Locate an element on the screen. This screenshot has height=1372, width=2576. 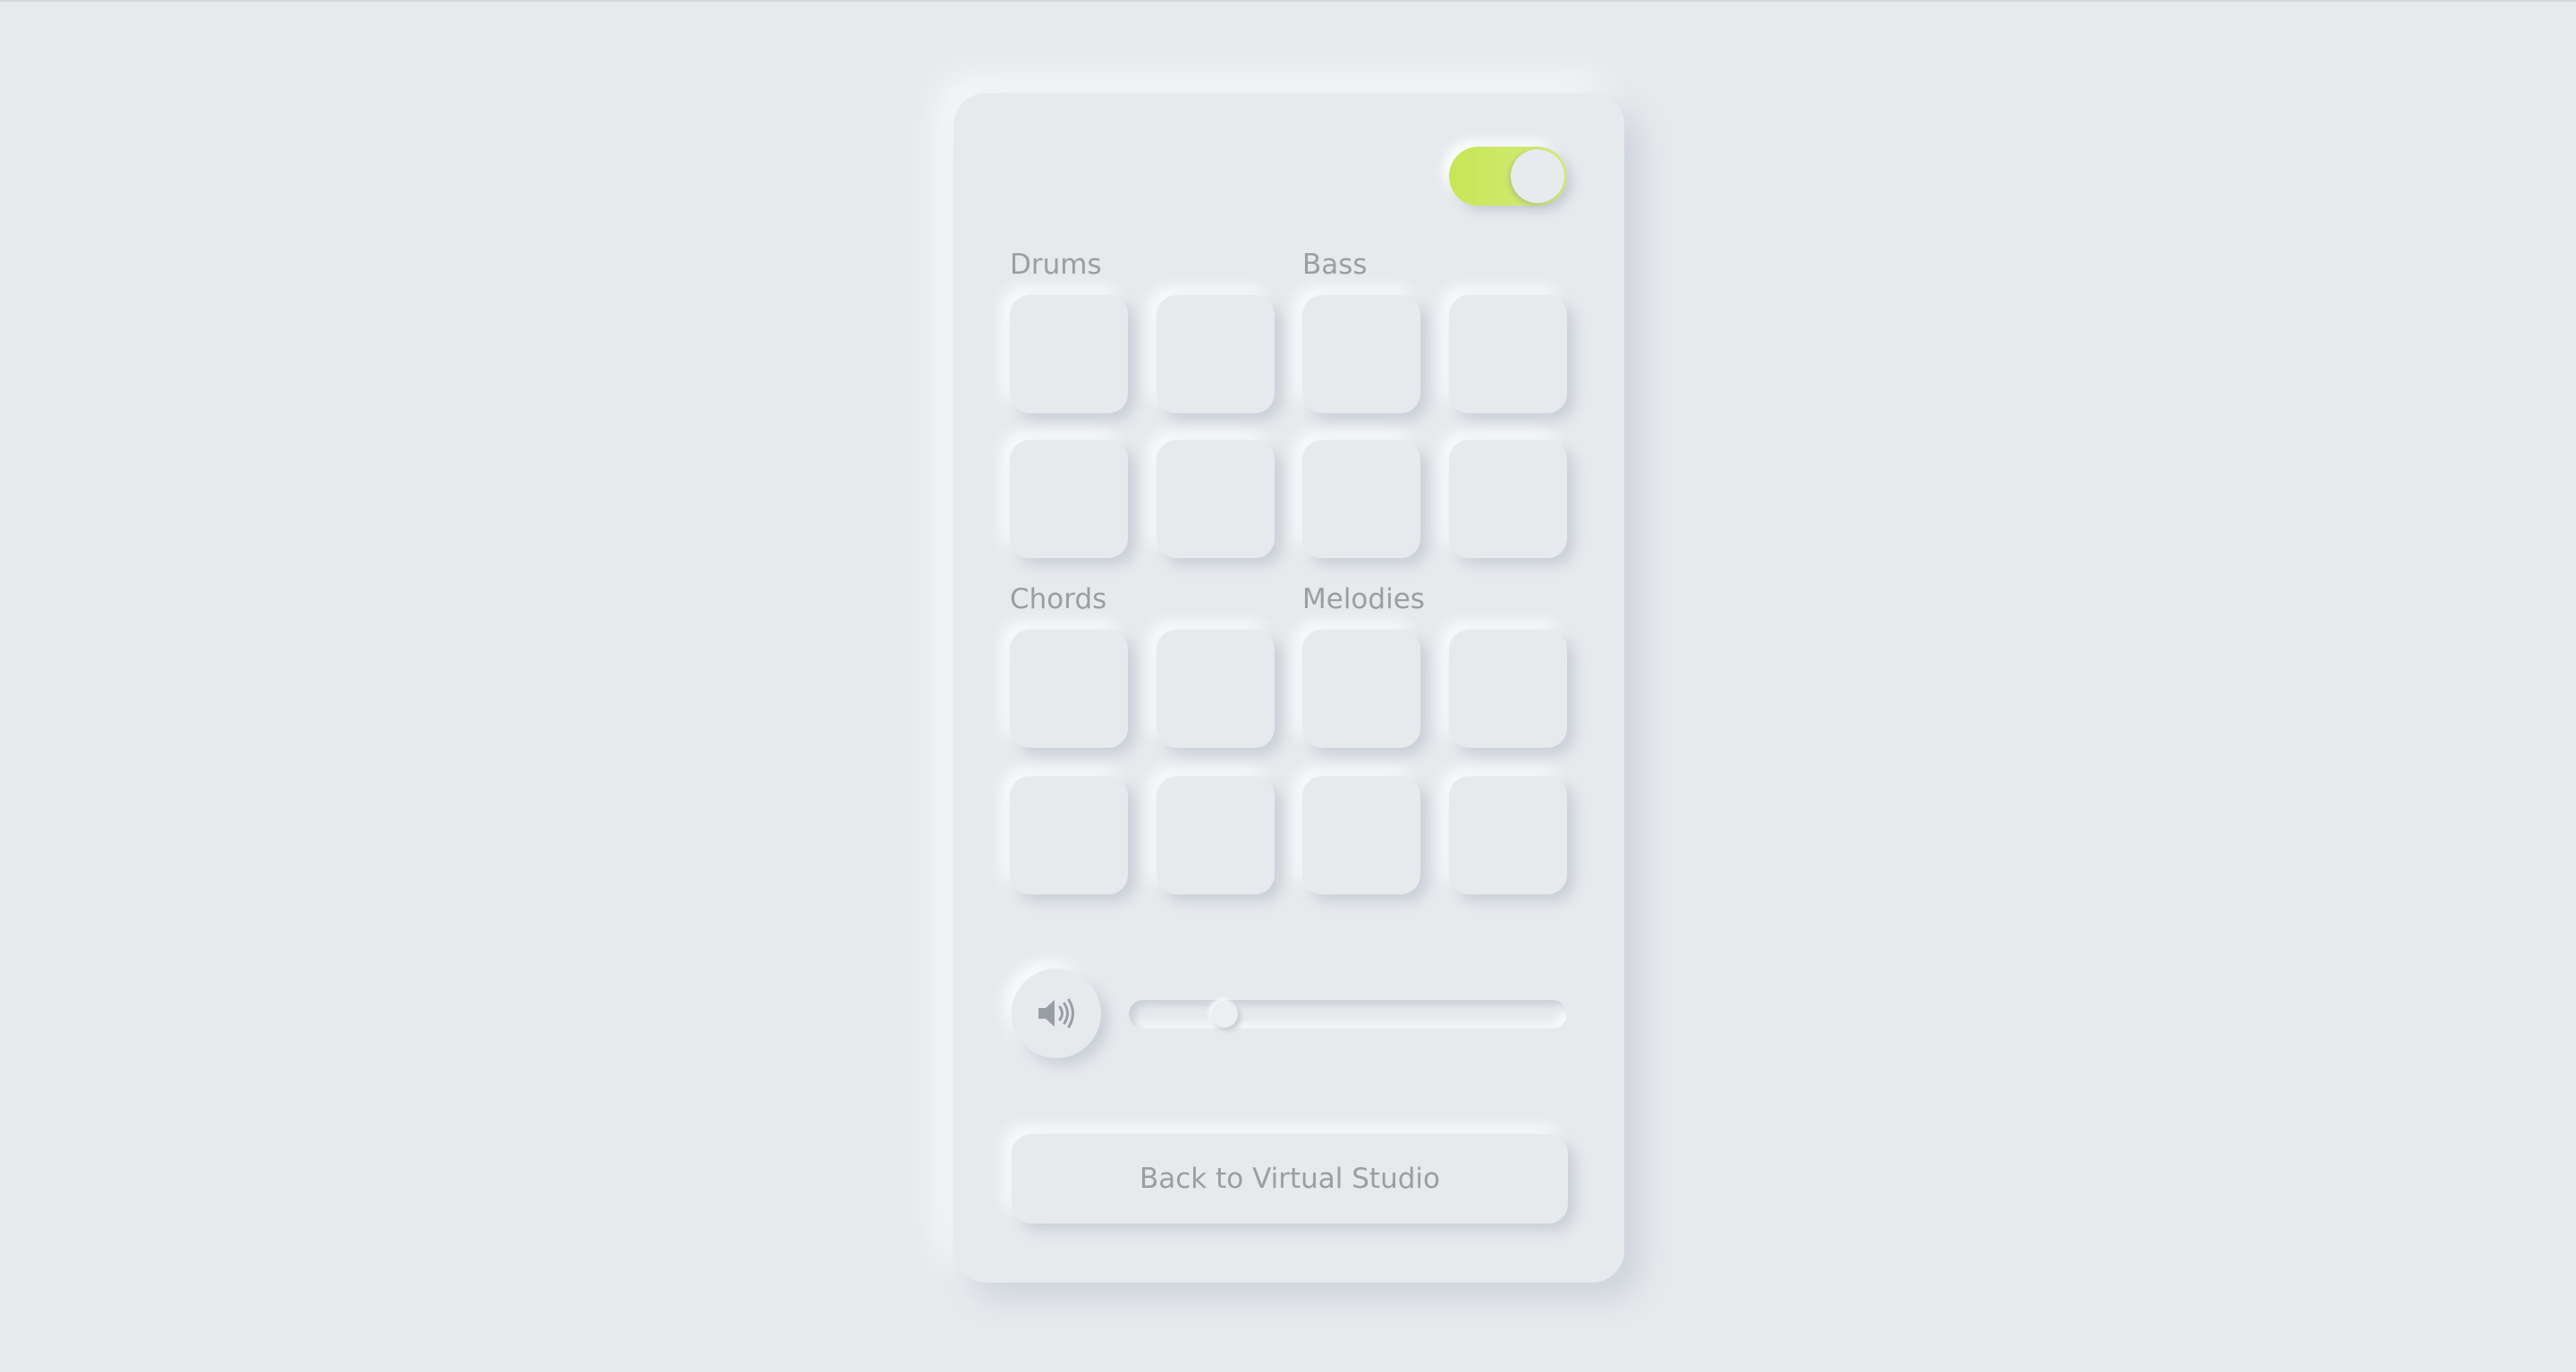
speaker-icon is located at coordinates (1056, 1014).